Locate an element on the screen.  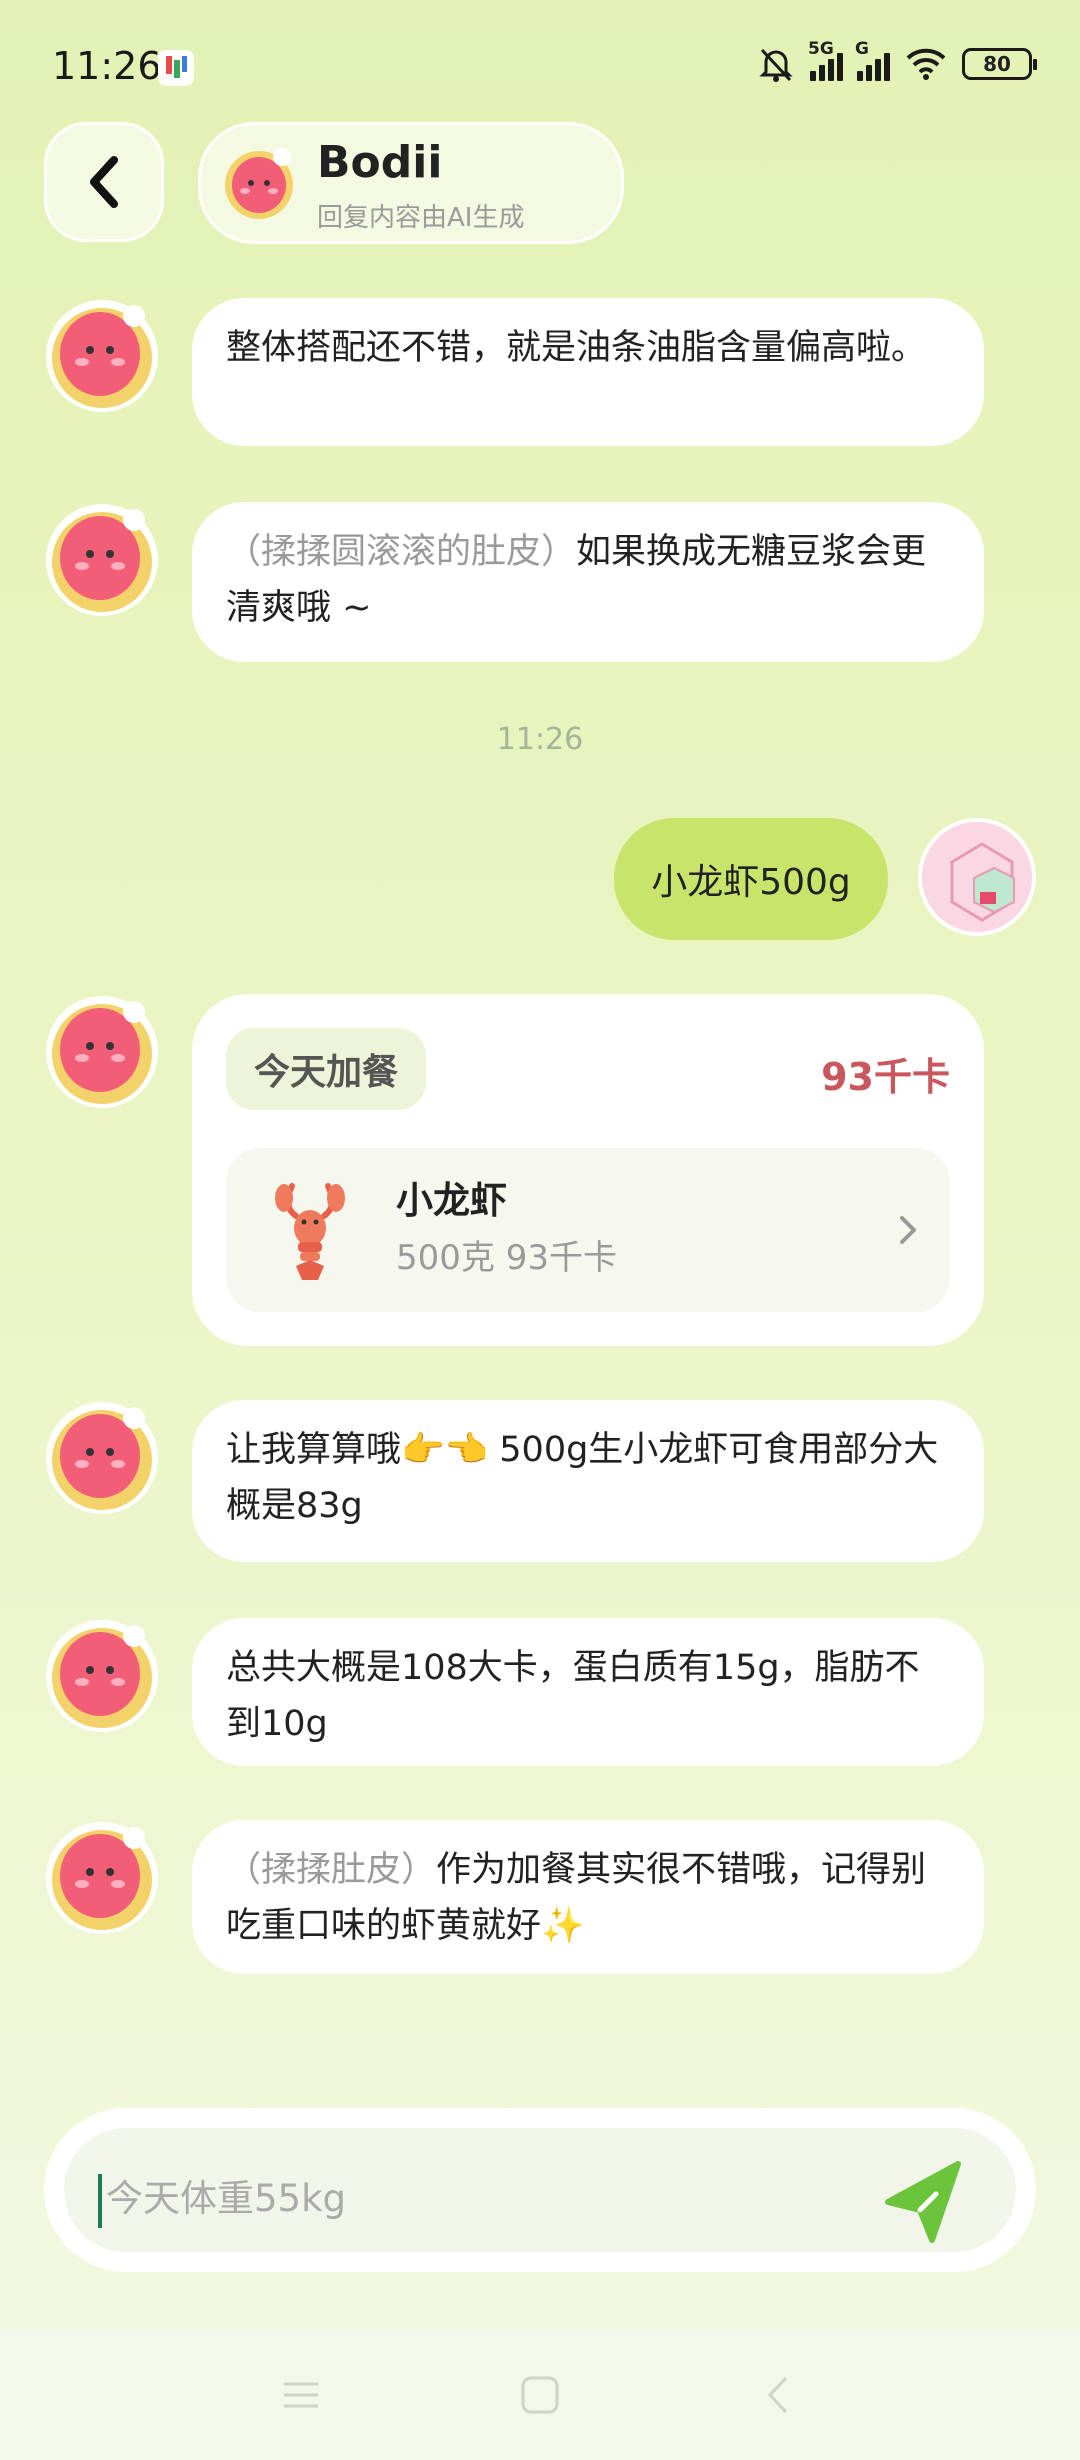
text-caret is located at coordinates (100, 2201).